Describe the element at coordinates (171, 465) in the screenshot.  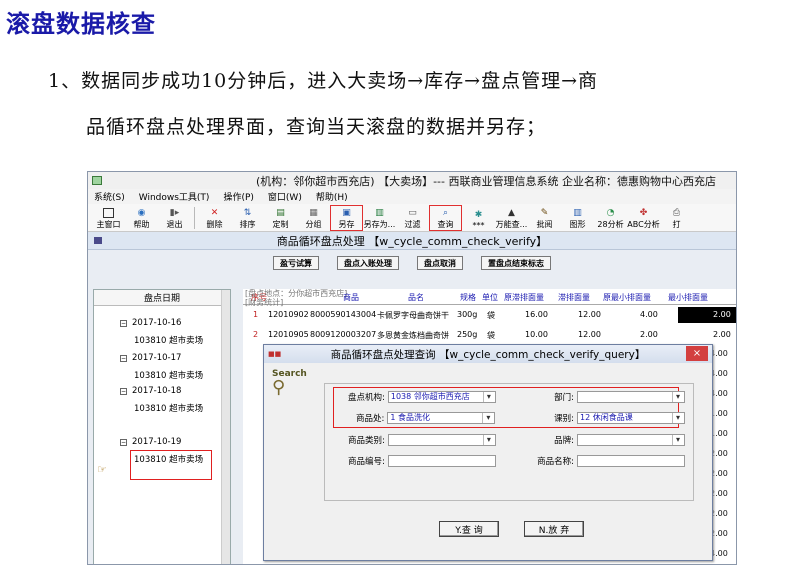
I see `highlight-box` at that location.